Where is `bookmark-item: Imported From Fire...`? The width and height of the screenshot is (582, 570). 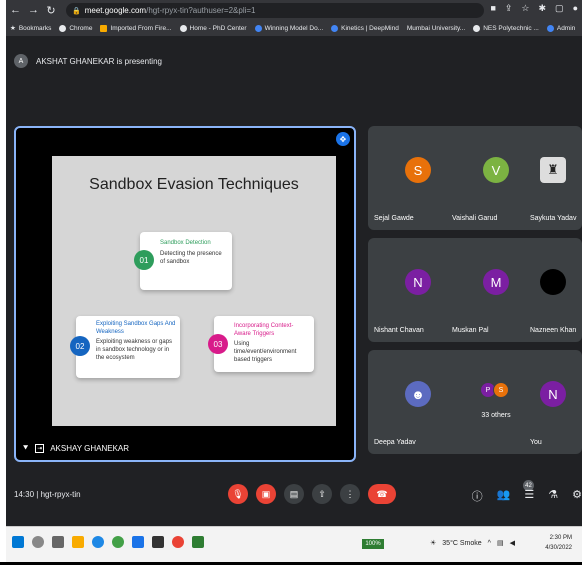 bookmark-item: Imported From Fire... is located at coordinates (136, 28).